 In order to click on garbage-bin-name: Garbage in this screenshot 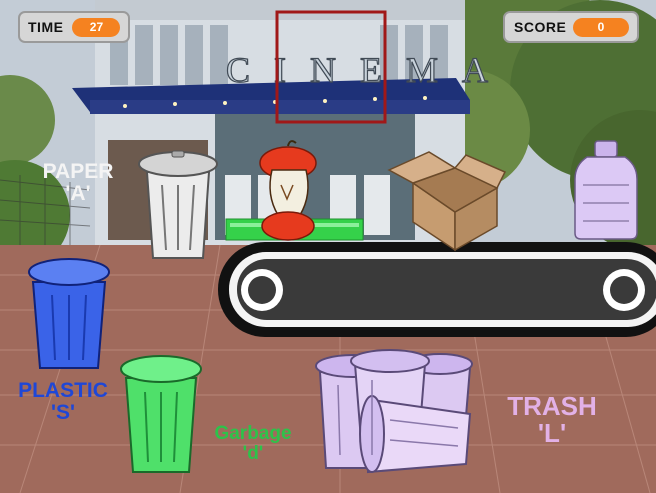, I will do `click(253, 433)`.